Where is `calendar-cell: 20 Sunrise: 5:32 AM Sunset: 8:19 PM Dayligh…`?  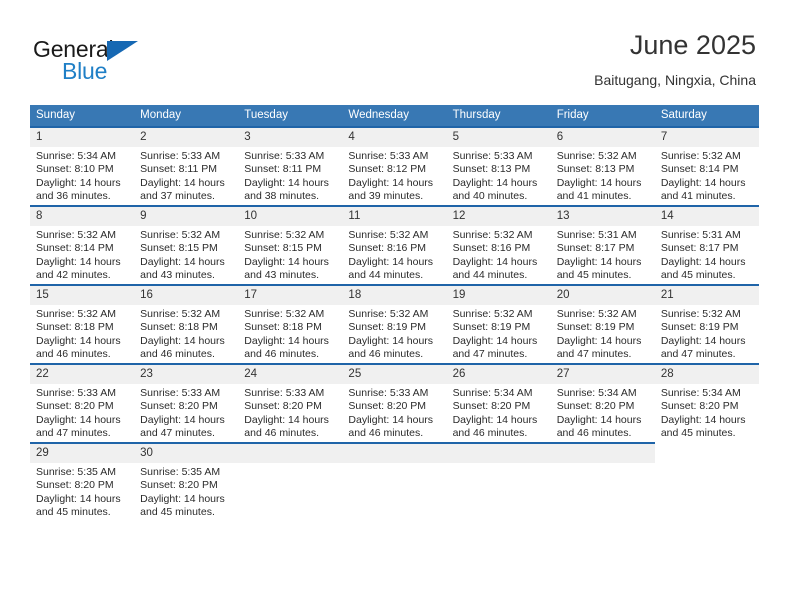 calendar-cell: 20 Sunrise: 5:32 AM Sunset: 8:19 PM Dayligh… is located at coordinates (602, 323).